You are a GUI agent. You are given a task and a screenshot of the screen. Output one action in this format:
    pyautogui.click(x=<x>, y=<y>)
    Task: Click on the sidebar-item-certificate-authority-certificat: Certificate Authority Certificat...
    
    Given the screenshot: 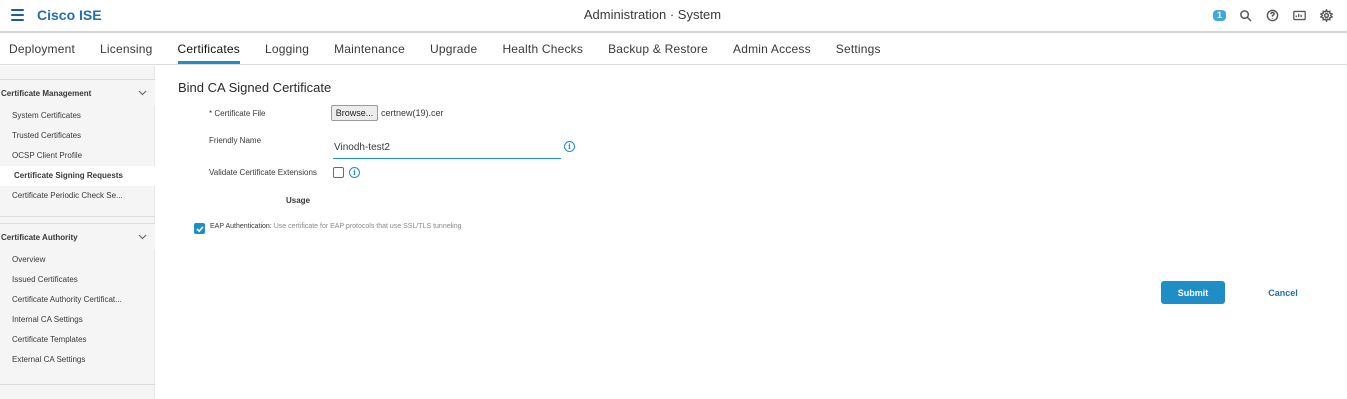 What is the action you would take?
    pyautogui.click(x=77, y=300)
    